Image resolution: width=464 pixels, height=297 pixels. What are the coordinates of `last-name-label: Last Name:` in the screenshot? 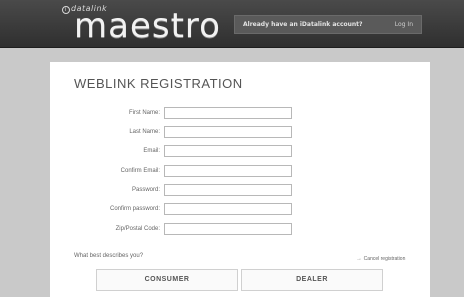 It's located at (144, 132).